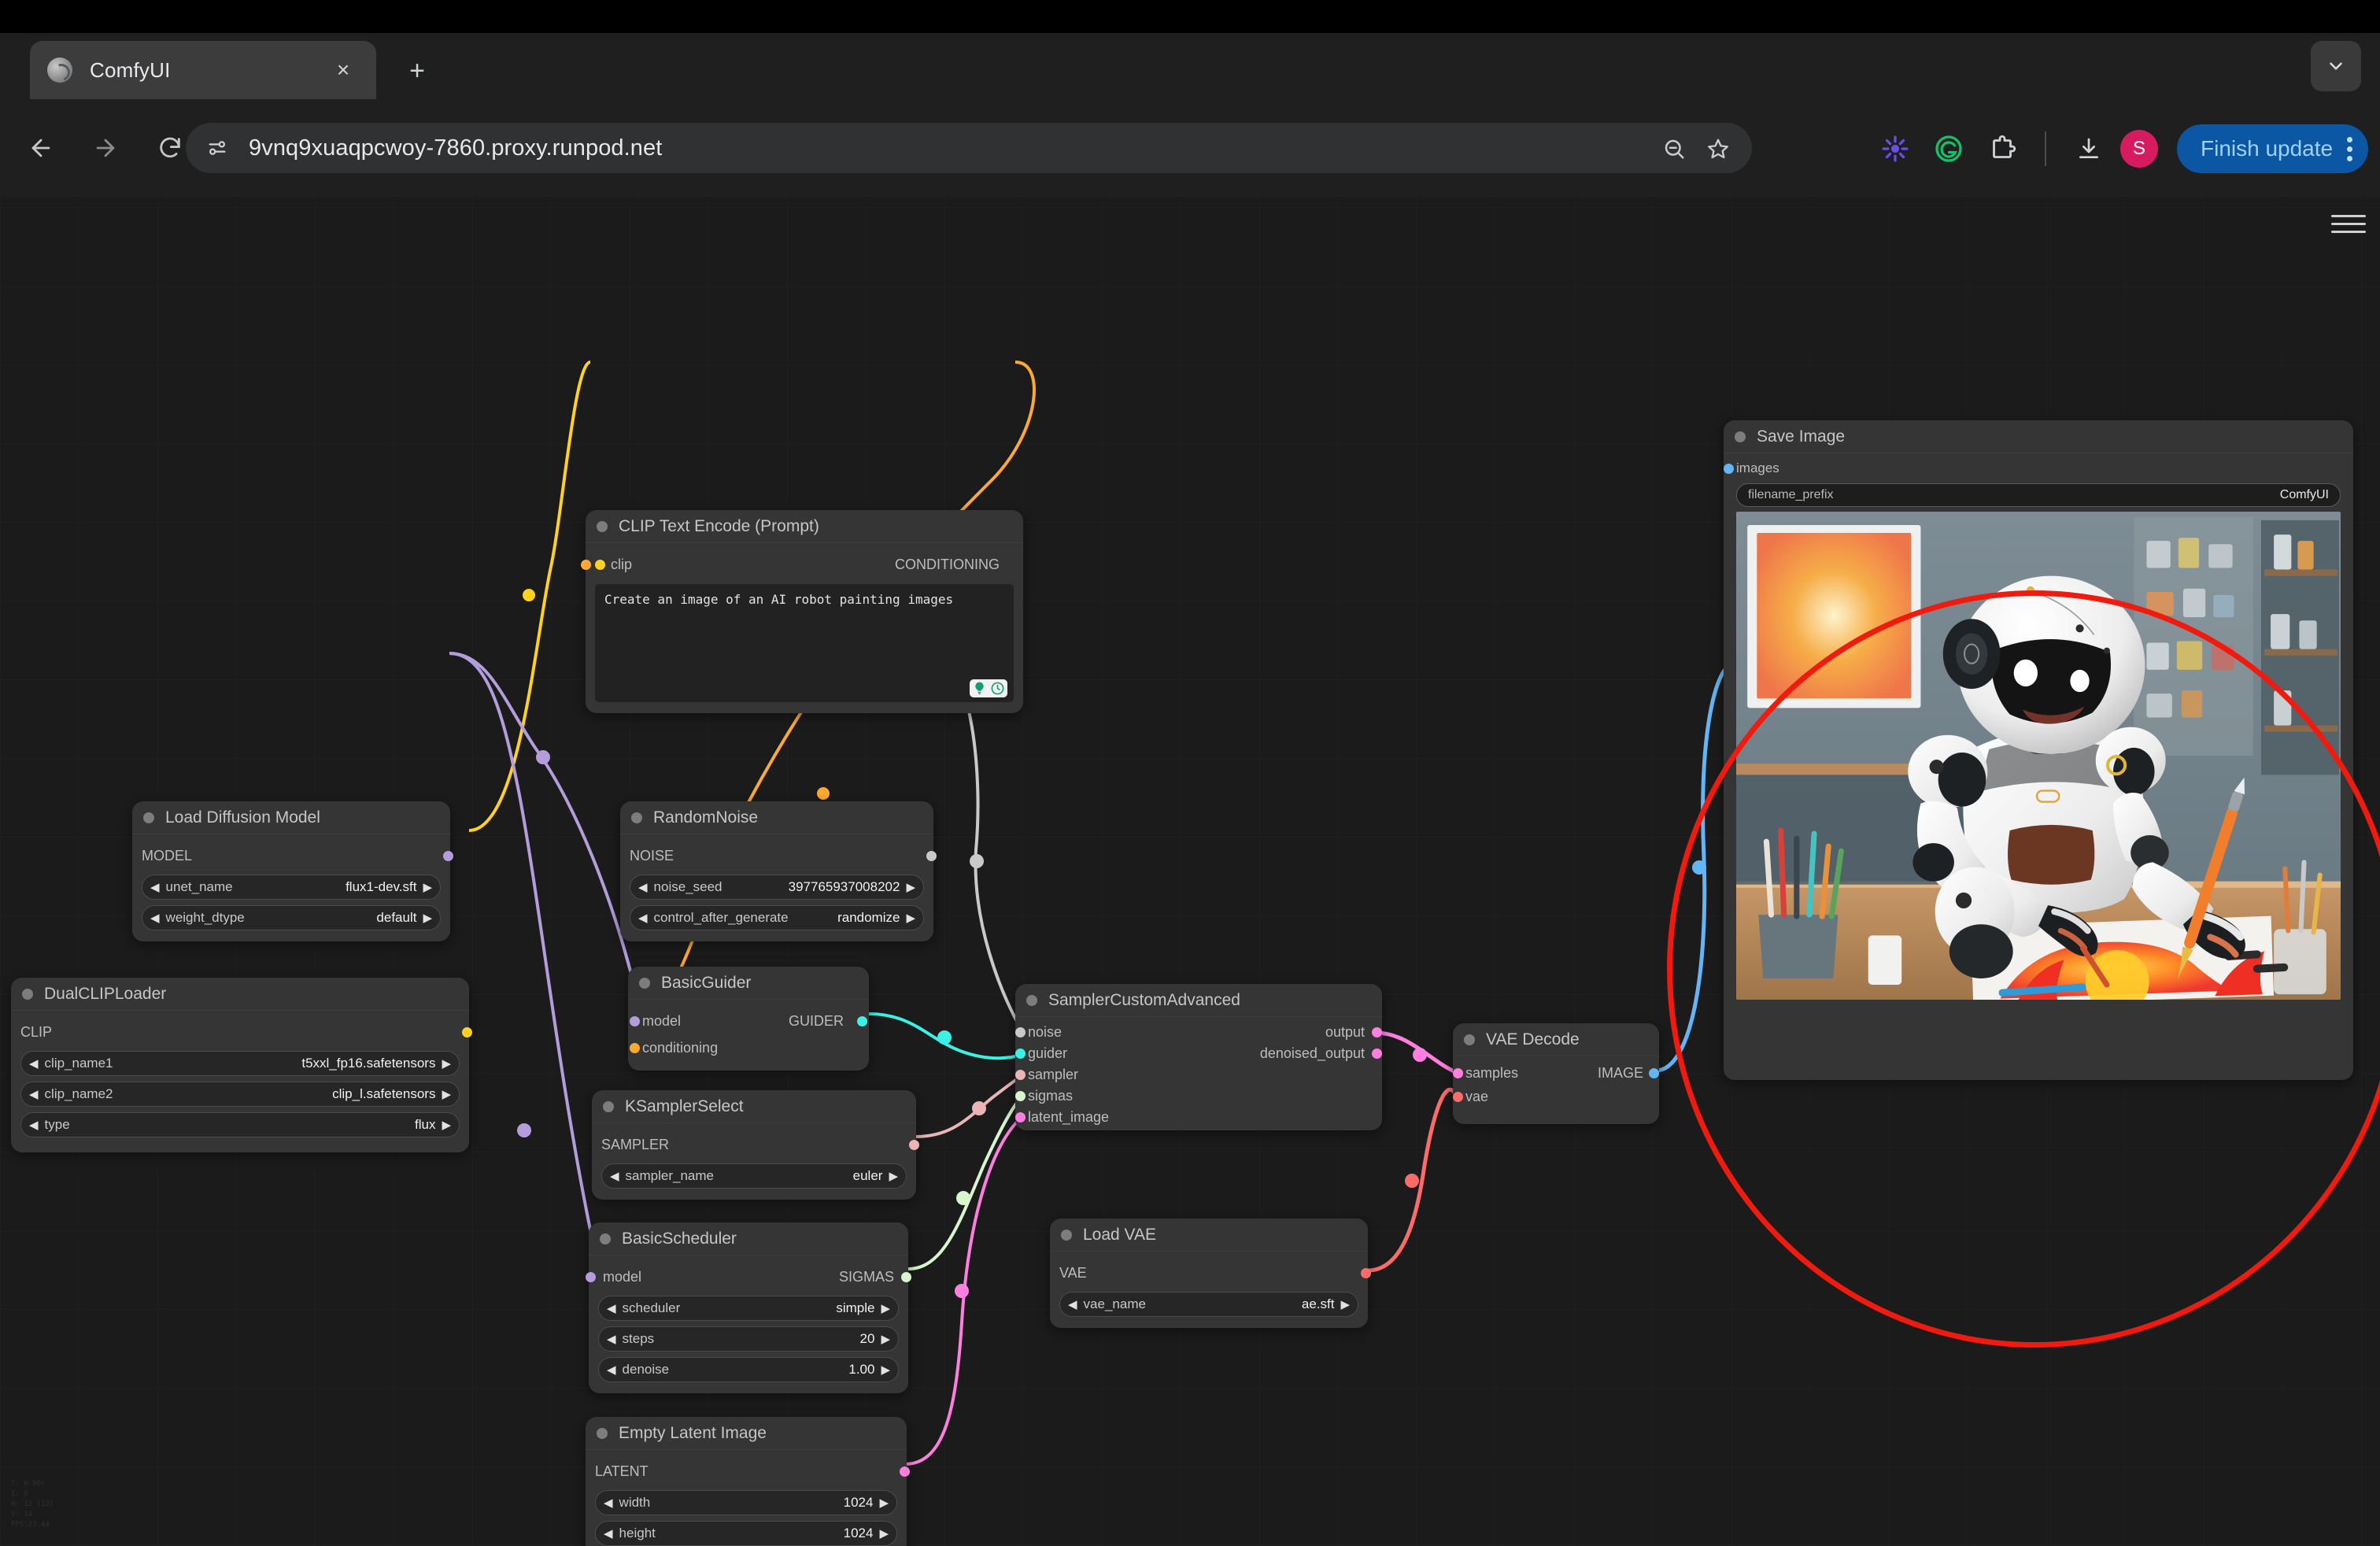  Describe the element at coordinates (1549, 1096) in the screenshot. I see `port-vae-in: vae` at that location.